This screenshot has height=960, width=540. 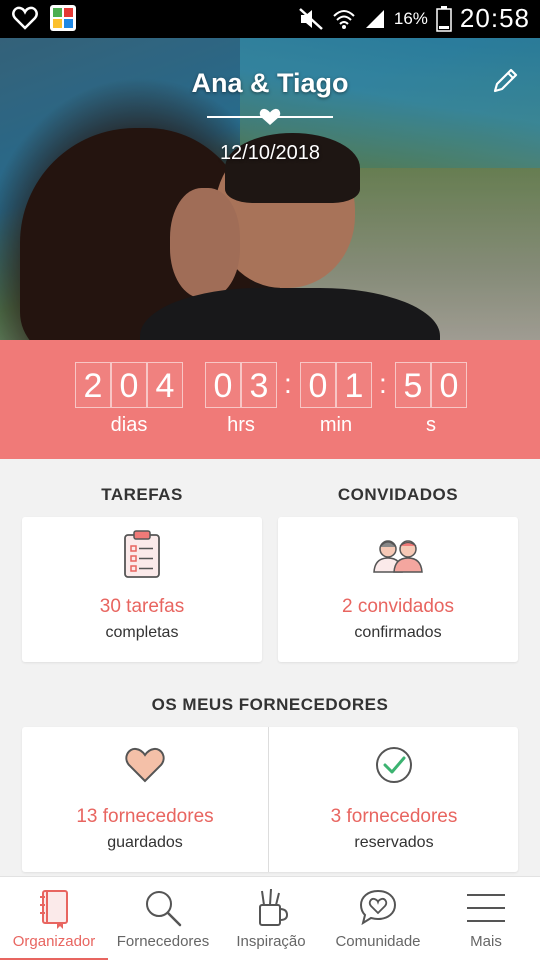 I want to click on heart-outline-icon, so click(x=25, y=18).